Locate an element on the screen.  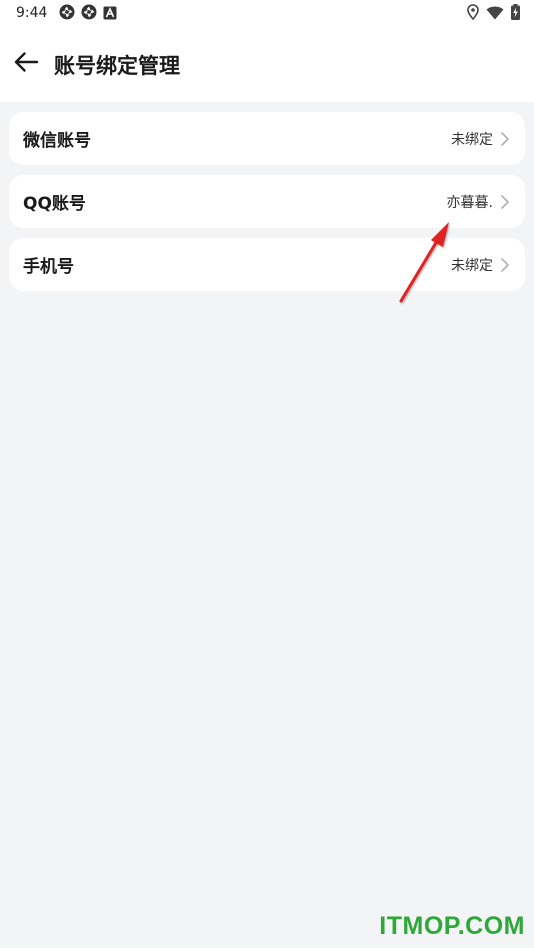
battery-charging-icon is located at coordinates (515, 14).